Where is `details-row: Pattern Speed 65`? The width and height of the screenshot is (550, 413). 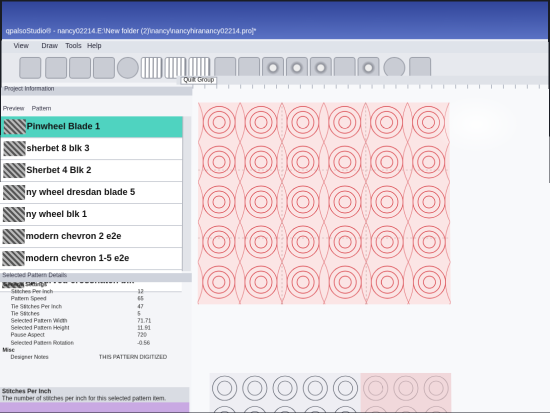 details-row: Pattern Speed 65 is located at coordinates (95, 300).